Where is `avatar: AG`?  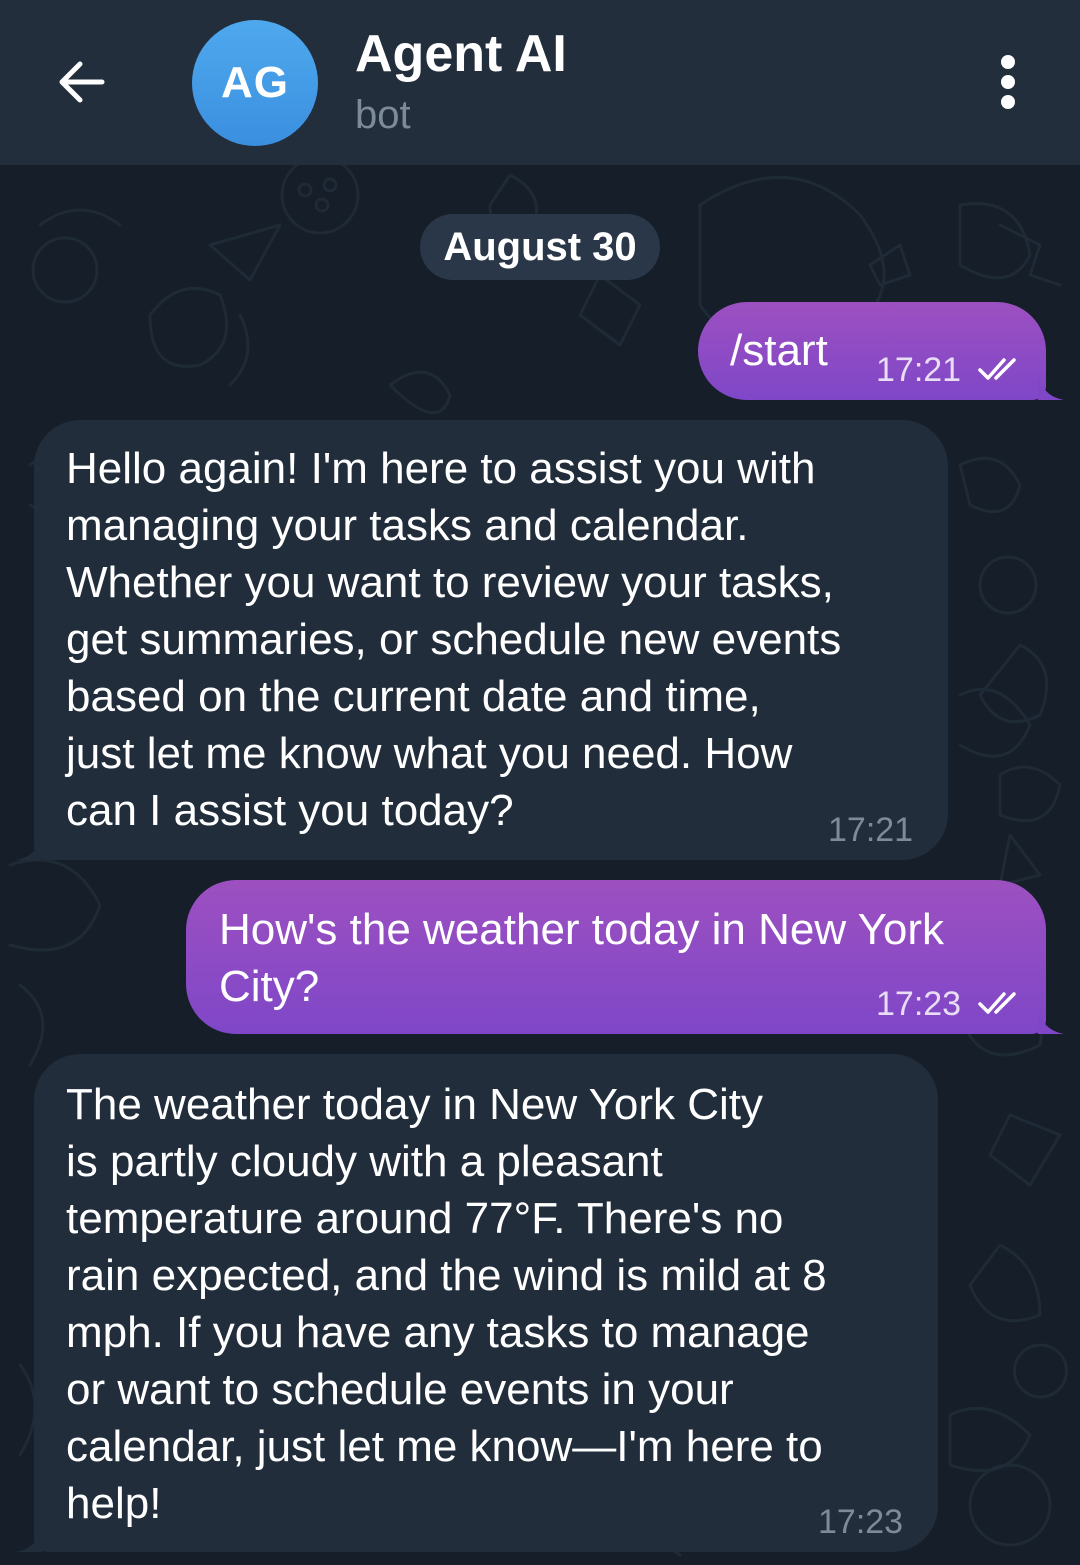 avatar: AG is located at coordinates (255, 83).